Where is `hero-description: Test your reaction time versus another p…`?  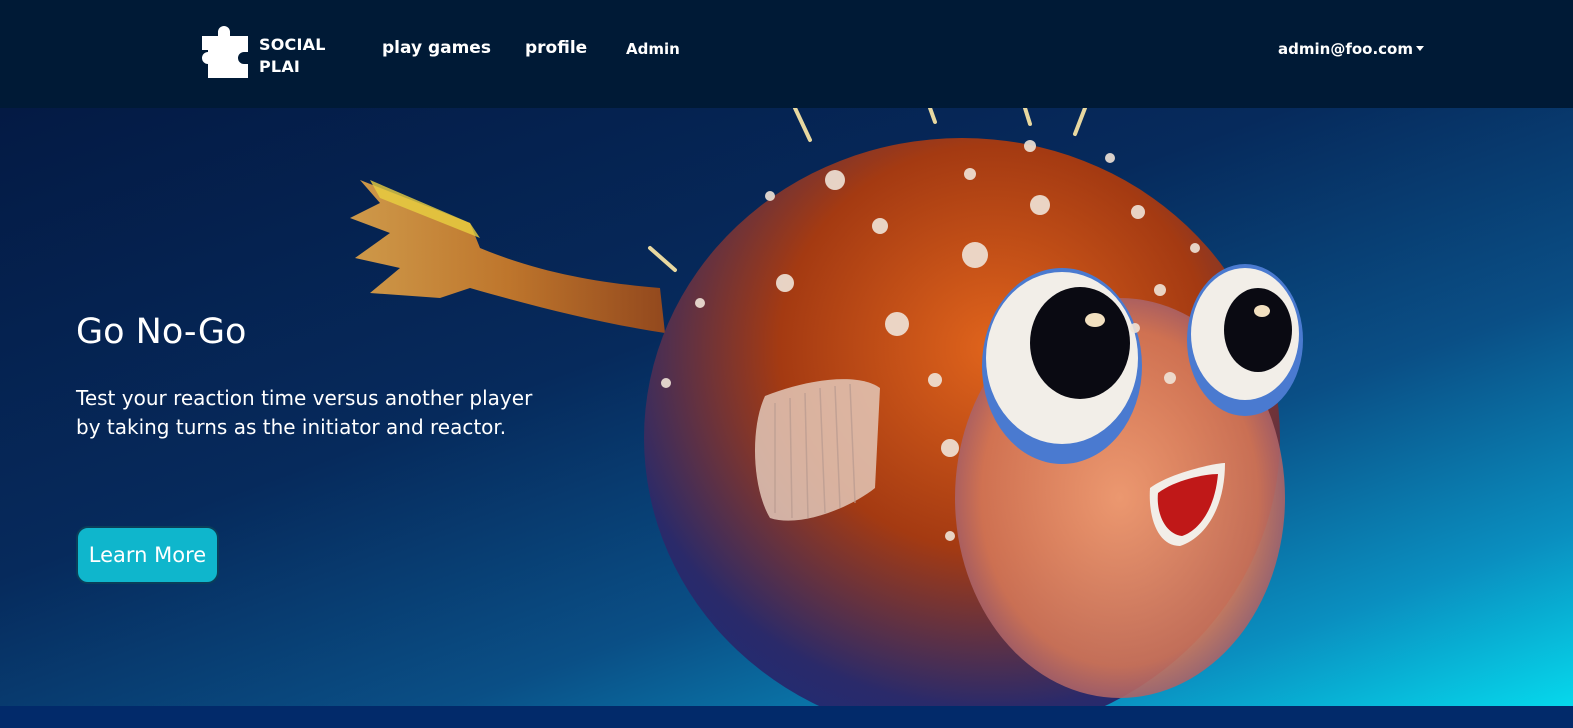 hero-description: Test your reaction time versus another p… is located at coordinates (304, 412).